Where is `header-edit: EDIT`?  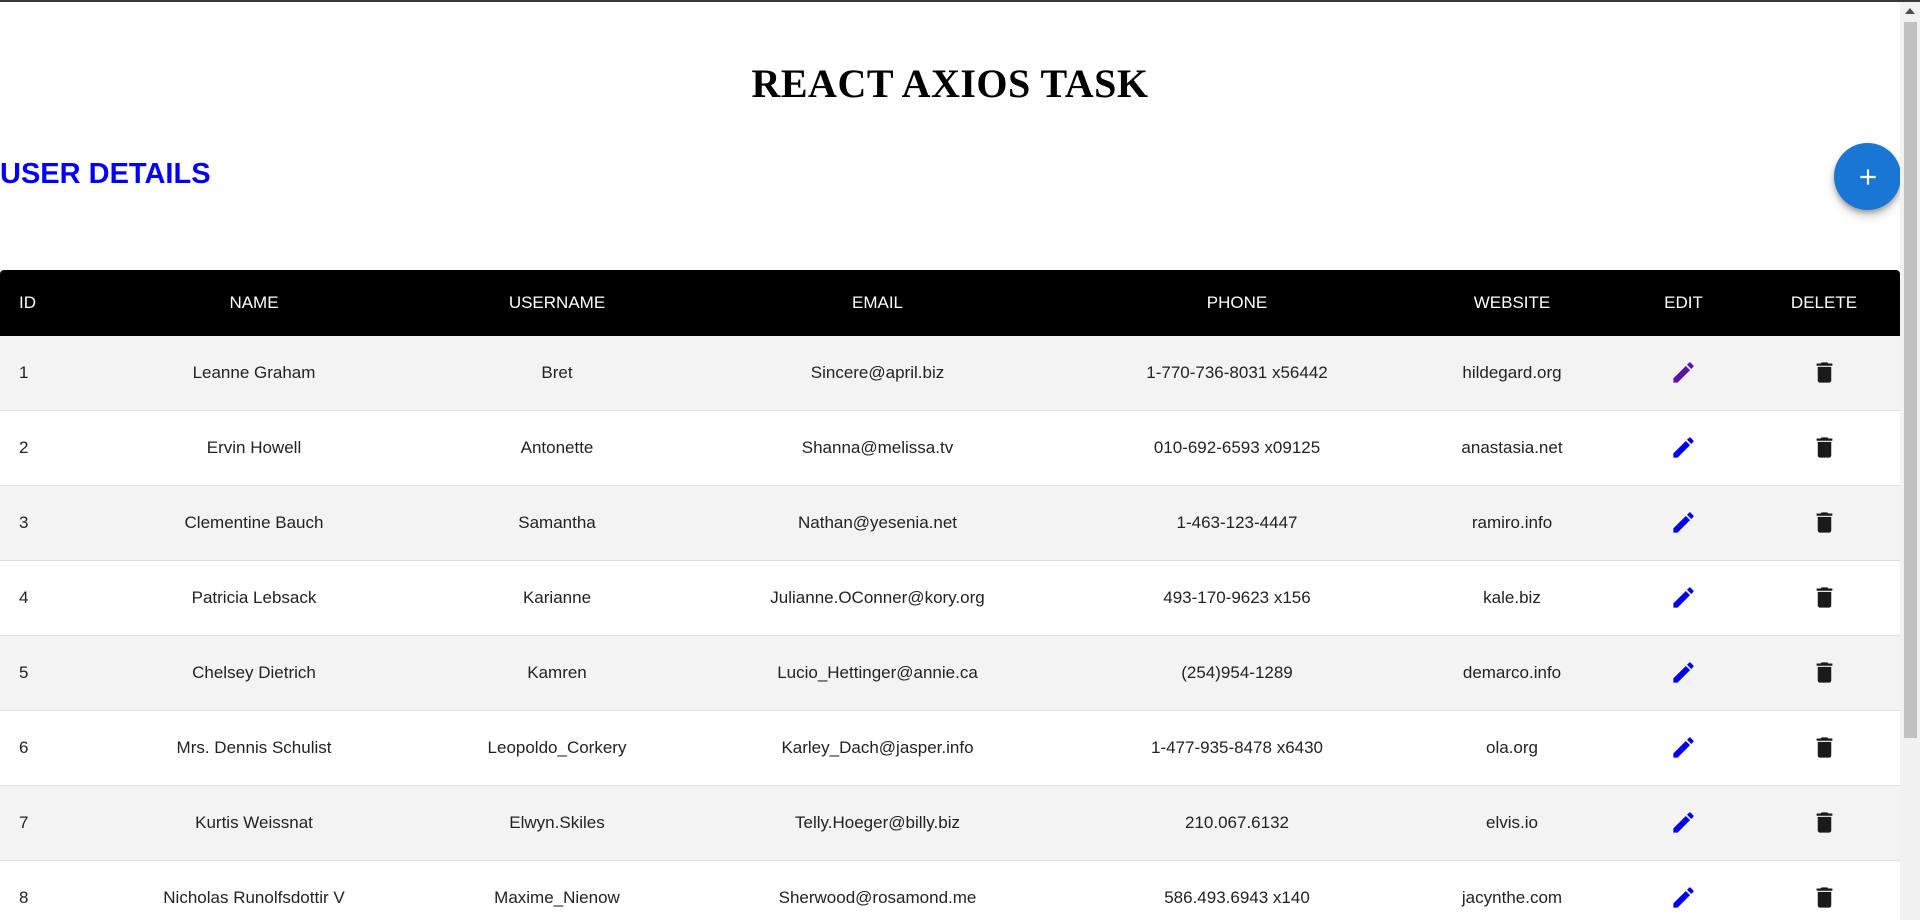 header-edit: EDIT is located at coordinates (1683, 302).